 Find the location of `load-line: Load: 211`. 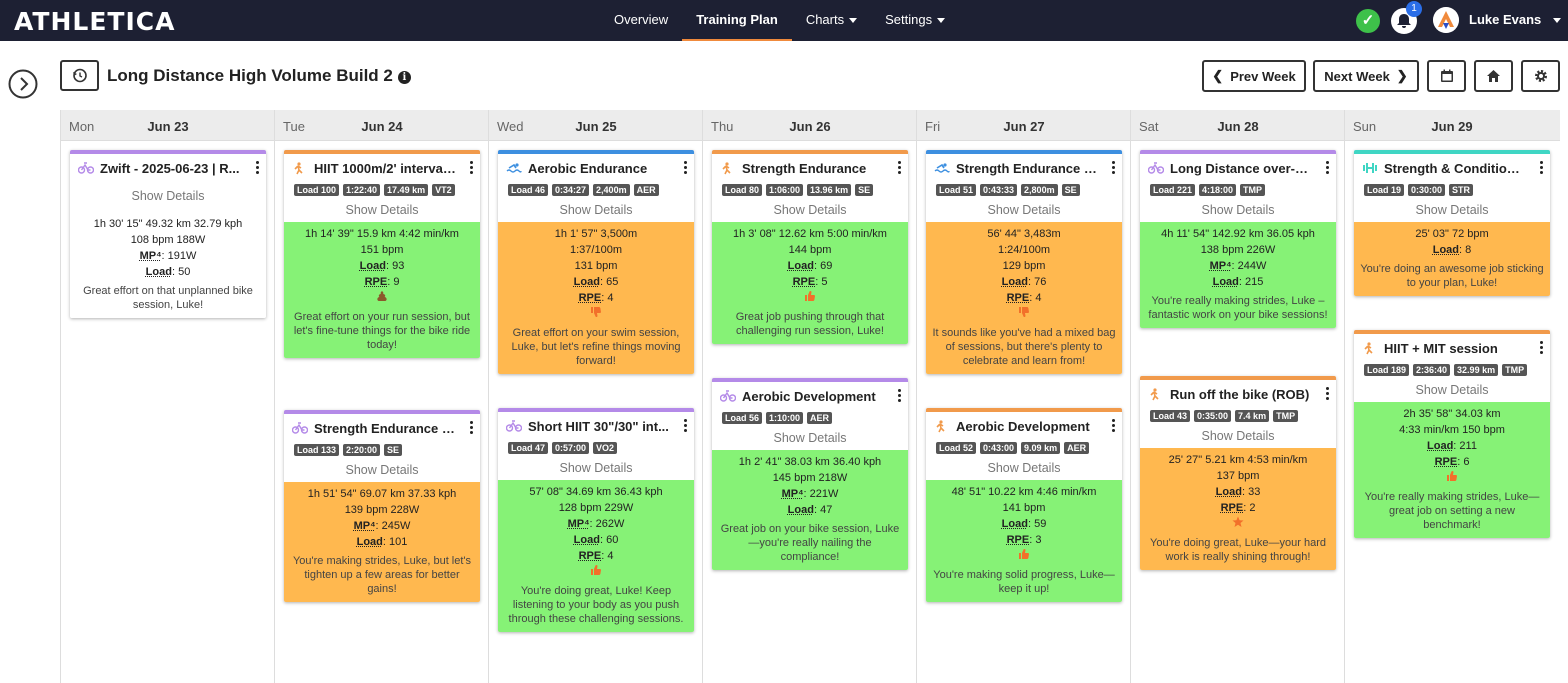

load-line: Load: 211 is located at coordinates (1452, 446).